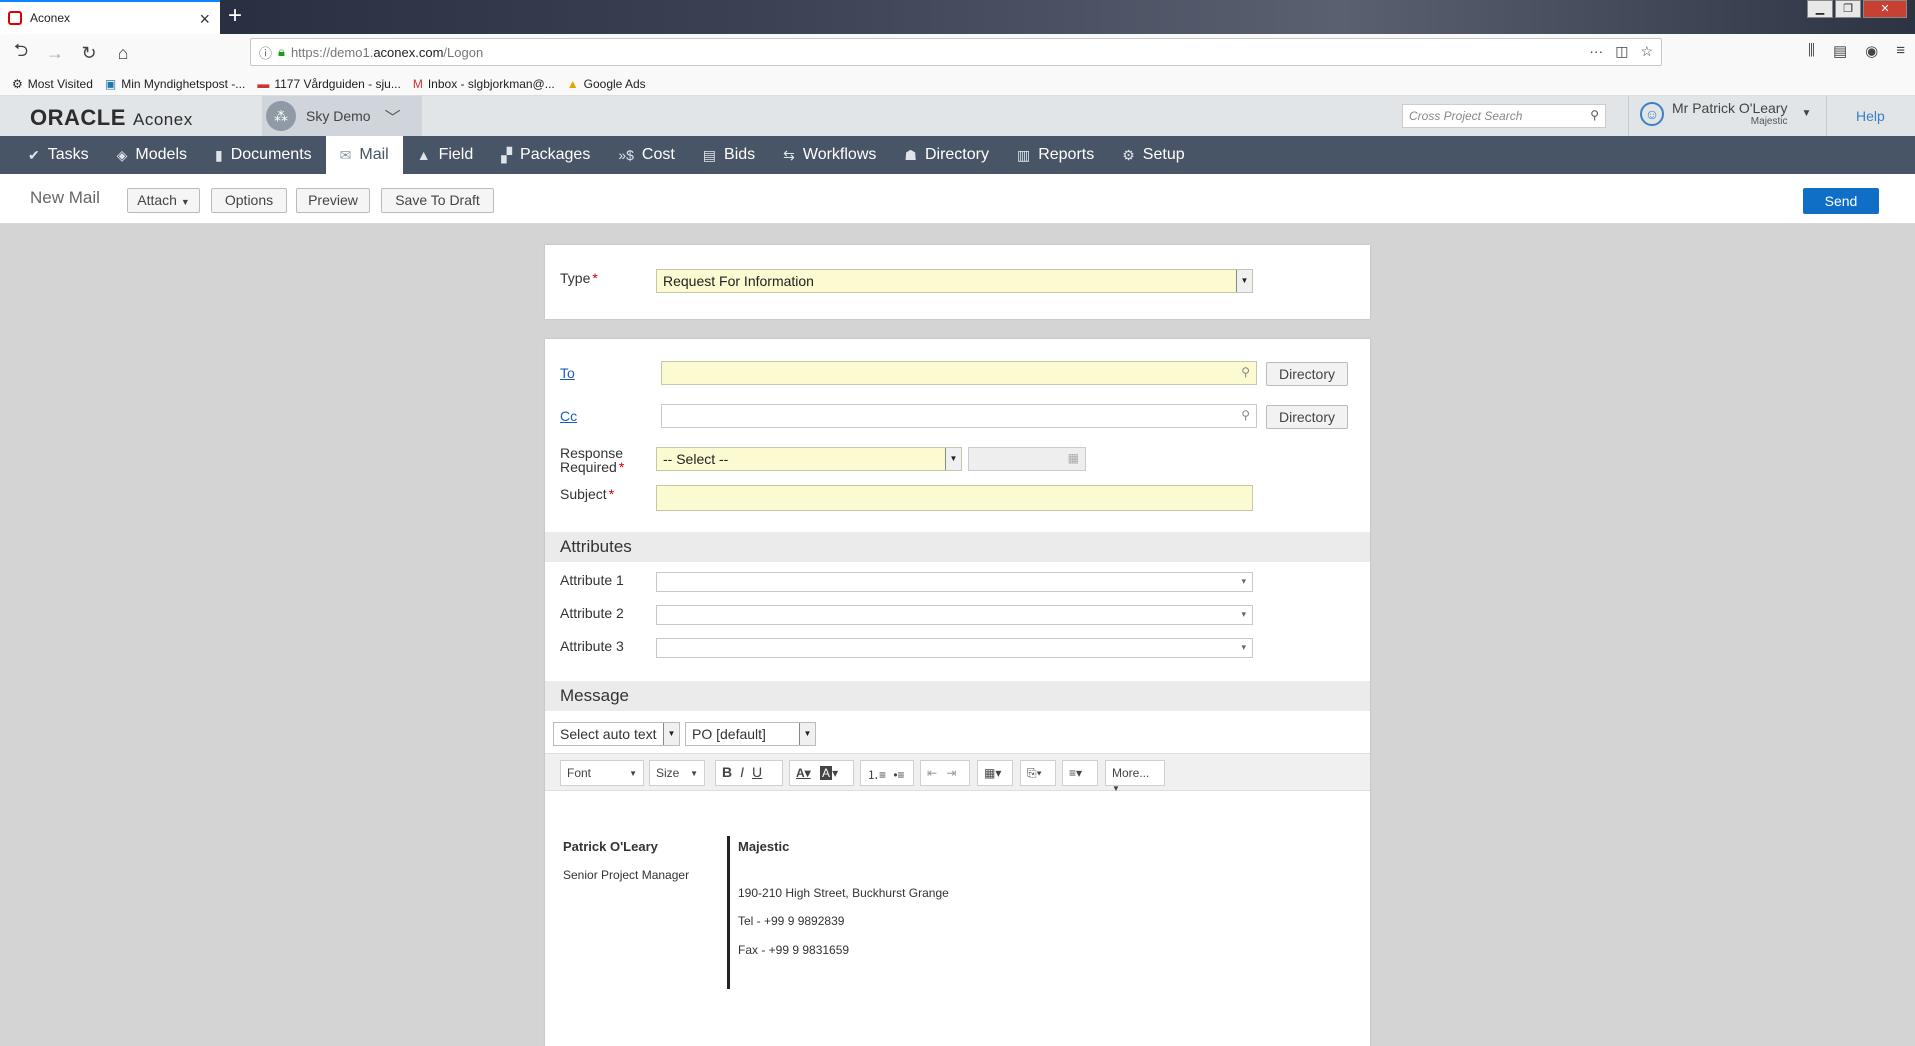  I want to click on bookmark-most-visited: ⚙ Most Visited, so click(52, 84).